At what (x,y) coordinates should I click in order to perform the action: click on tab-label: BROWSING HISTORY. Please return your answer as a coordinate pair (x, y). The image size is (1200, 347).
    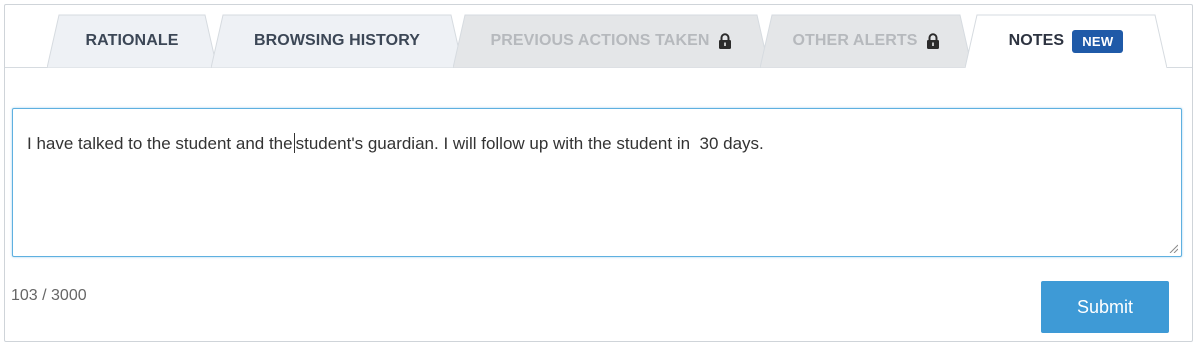
    Looking at the image, I should click on (337, 40).